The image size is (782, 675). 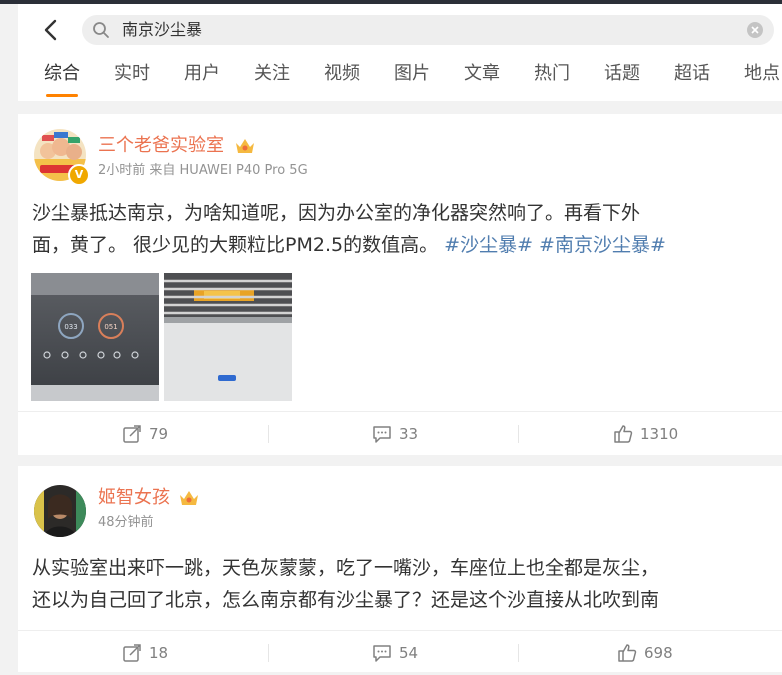 What do you see at coordinates (658, 653) in the screenshot?
I see `like-count: 698` at bounding box center [658, 653].